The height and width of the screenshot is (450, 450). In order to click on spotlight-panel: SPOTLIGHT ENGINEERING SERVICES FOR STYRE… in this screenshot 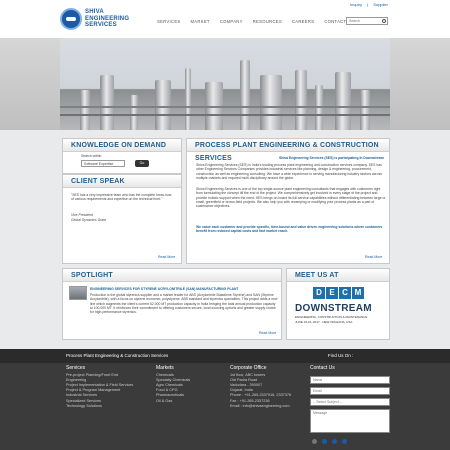, I will do `click(172, 304)`.